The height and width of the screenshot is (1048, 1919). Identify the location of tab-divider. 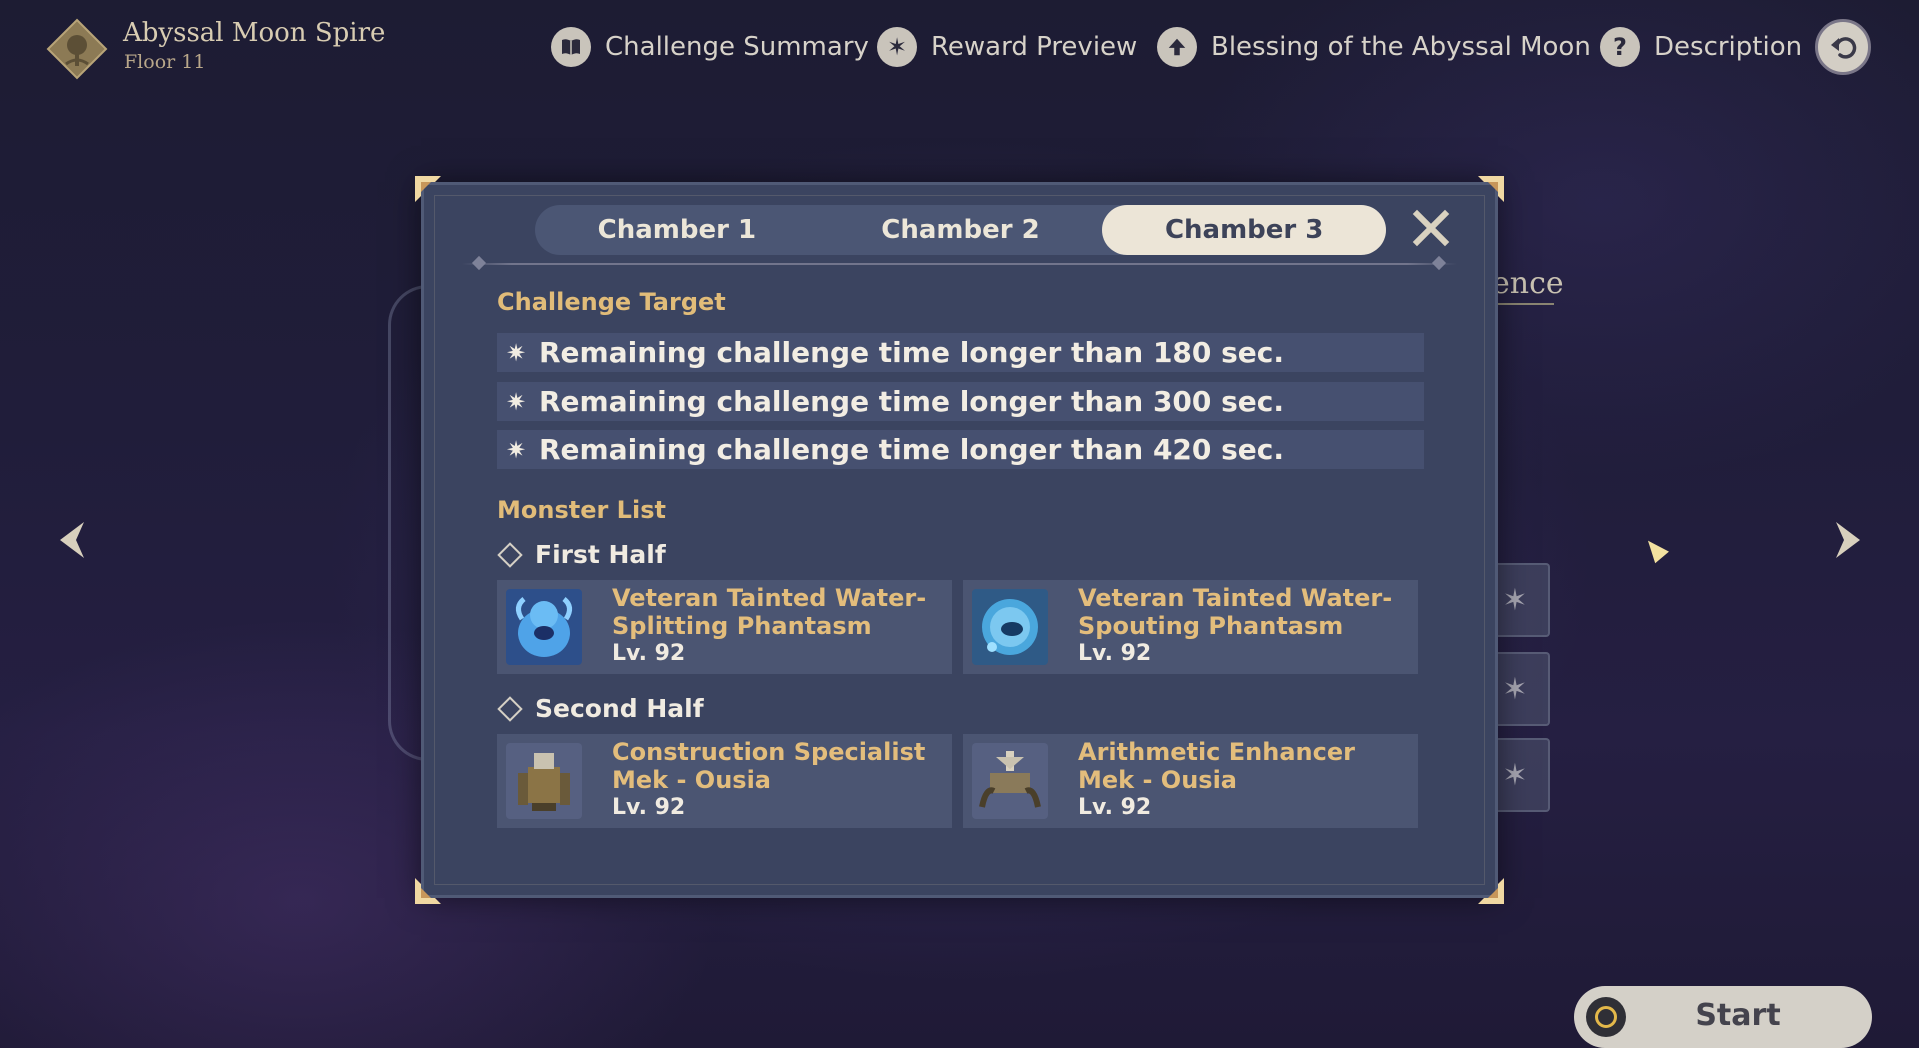
(959, 264).